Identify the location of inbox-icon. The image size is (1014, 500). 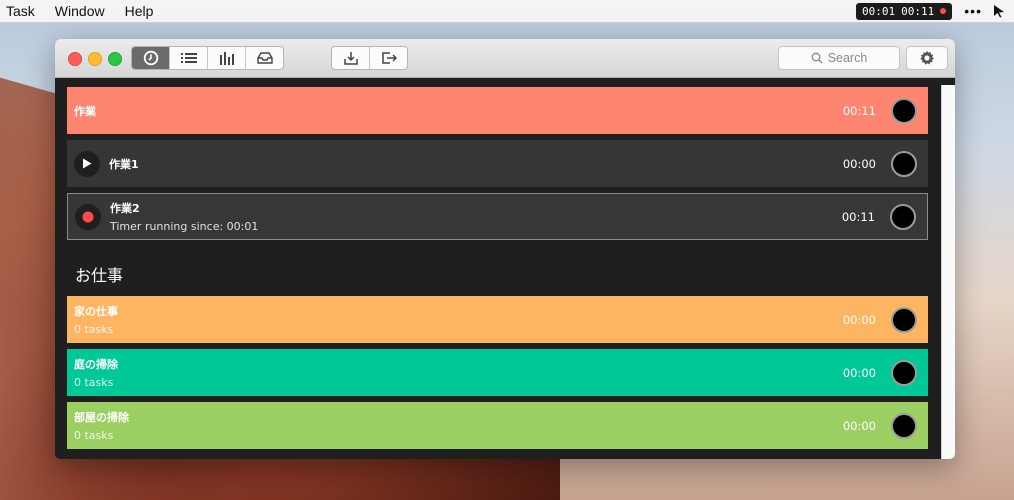
(264, 58).